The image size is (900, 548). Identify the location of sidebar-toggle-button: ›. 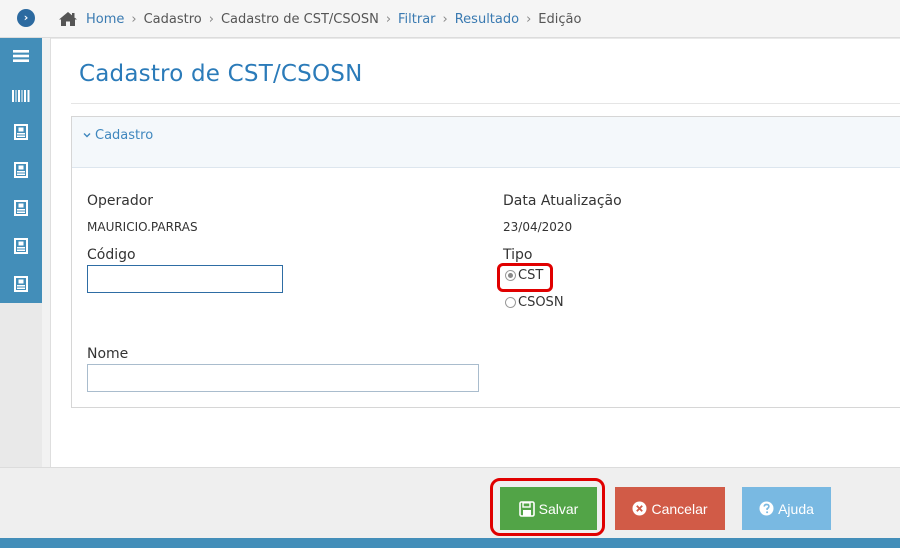
(26, 18).